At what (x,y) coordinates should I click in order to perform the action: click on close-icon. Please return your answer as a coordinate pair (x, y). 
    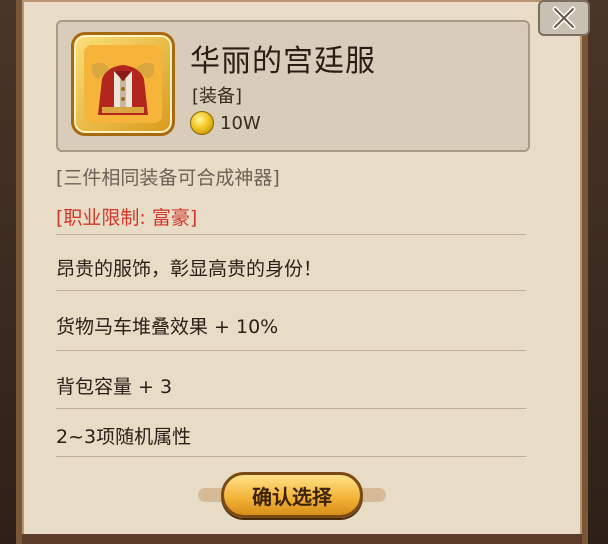
    Looking at the image, I should click on (564, 18).